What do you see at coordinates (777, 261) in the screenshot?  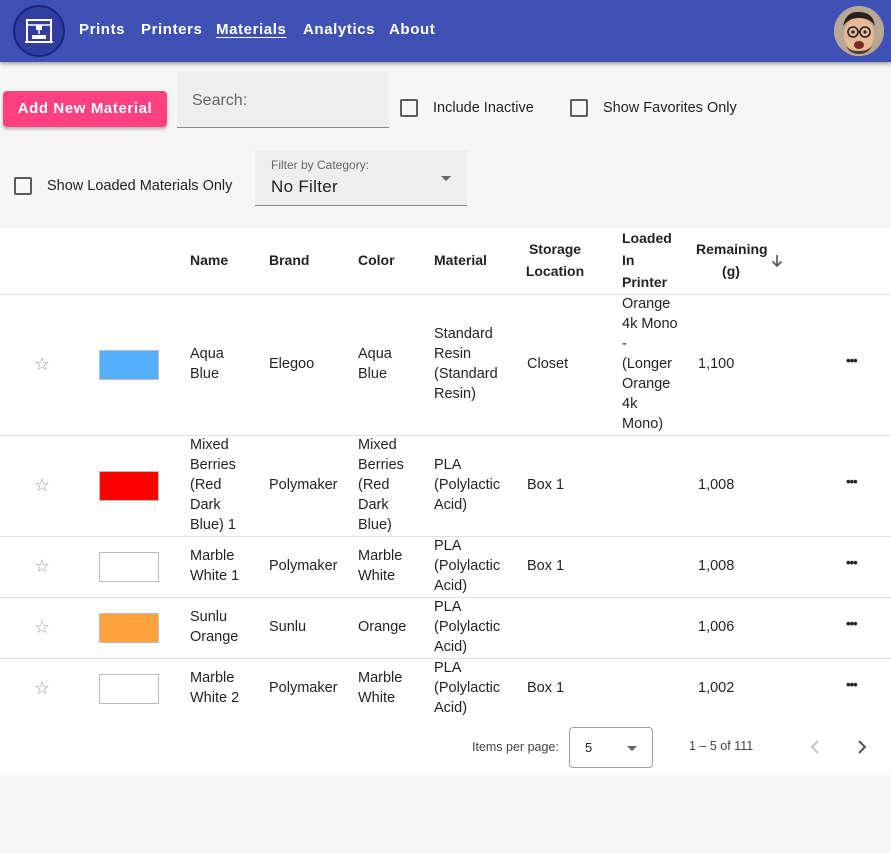 I see `arrow-downward-icon` at bounding box center [777, 261].